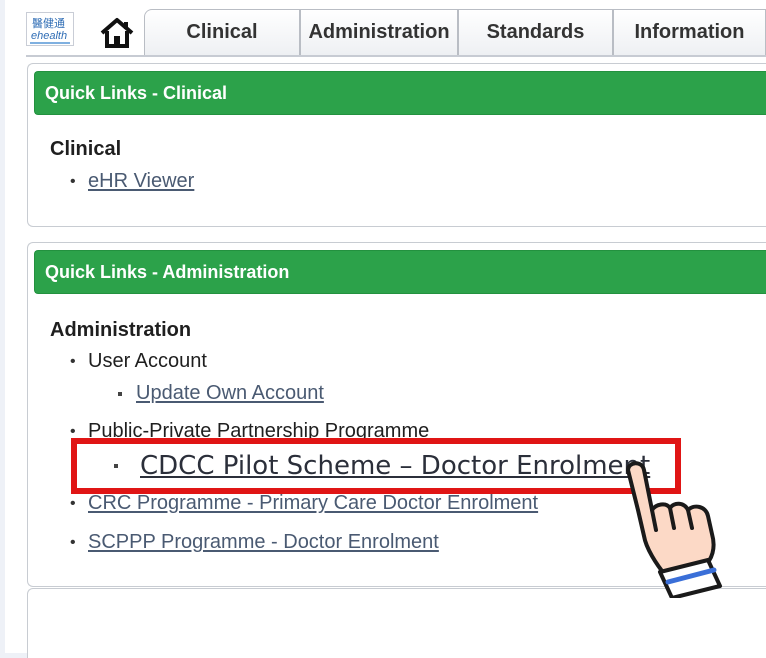 This screenshot has height=658, width=766. I want to click on list-item: • eHR Viewer, so click(132, 181).